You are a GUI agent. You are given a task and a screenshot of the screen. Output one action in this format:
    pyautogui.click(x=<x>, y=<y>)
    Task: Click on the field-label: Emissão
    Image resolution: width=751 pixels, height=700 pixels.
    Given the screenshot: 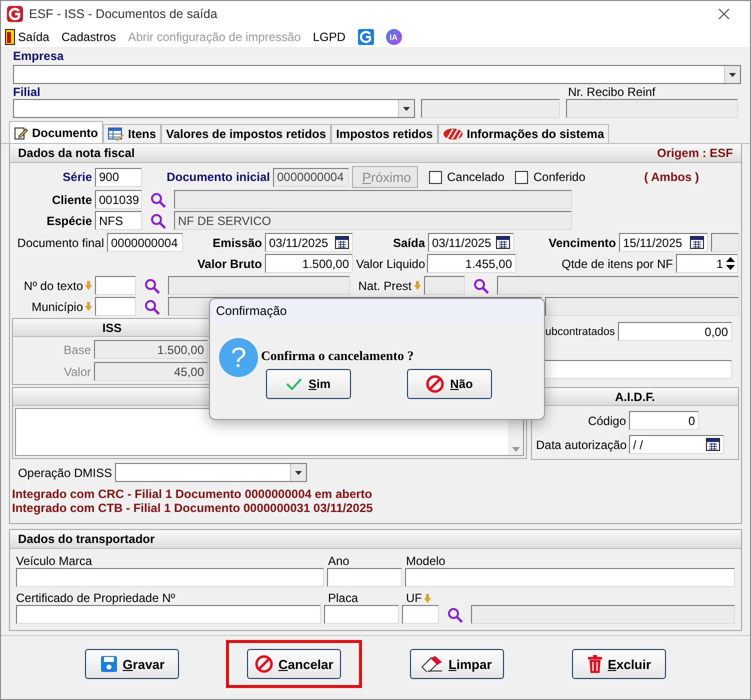 What is the action you would take?
    pyautogui.click(x=237, y=243)
    